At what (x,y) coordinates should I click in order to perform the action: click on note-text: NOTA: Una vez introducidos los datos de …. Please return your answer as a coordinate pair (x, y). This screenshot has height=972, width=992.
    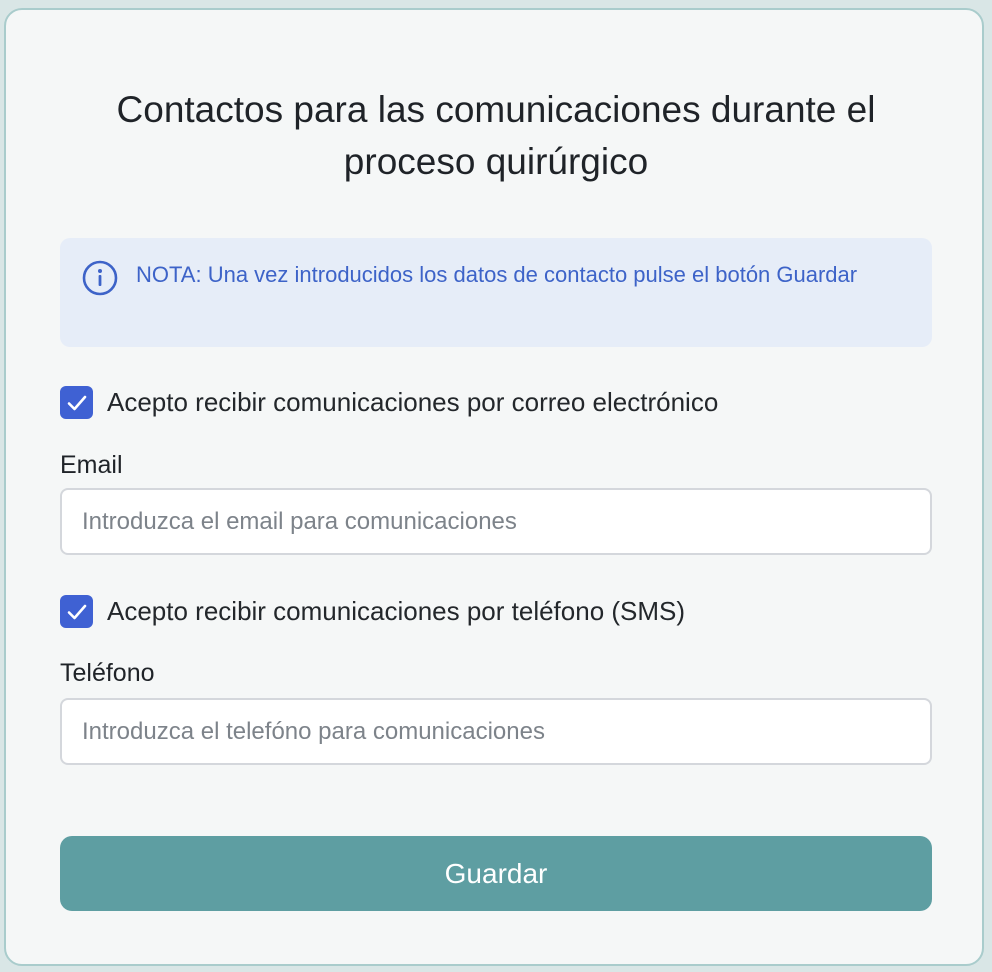
    Looking at the image, I should click on (497, 274).